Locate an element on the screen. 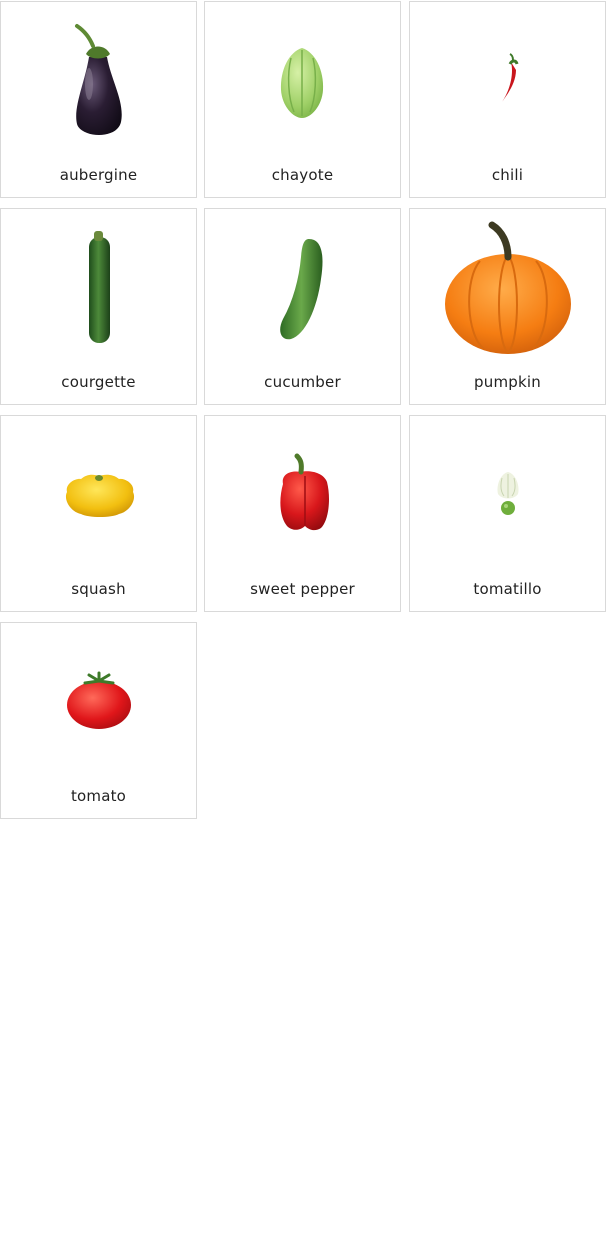 Image resolution: width=610 pixels, height=1244 pixels. pumpkin-icon is located at coordinates (507, 284).